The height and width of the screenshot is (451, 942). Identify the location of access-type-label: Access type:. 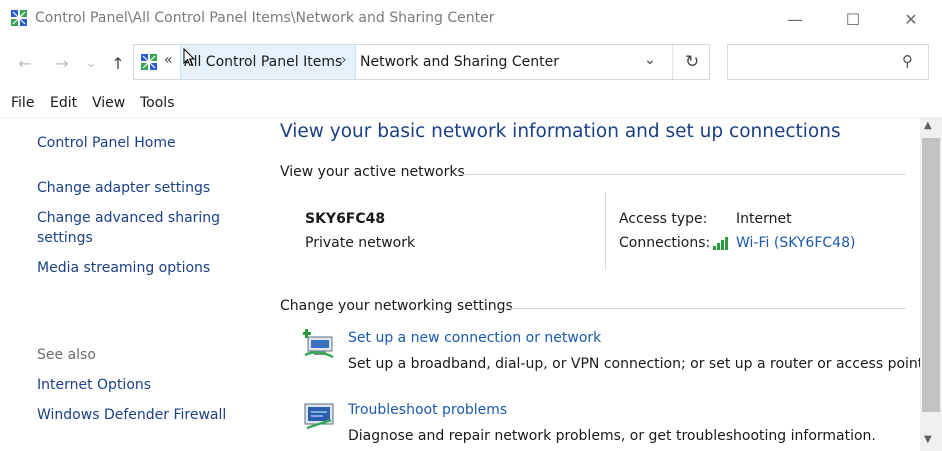
(663, 219).